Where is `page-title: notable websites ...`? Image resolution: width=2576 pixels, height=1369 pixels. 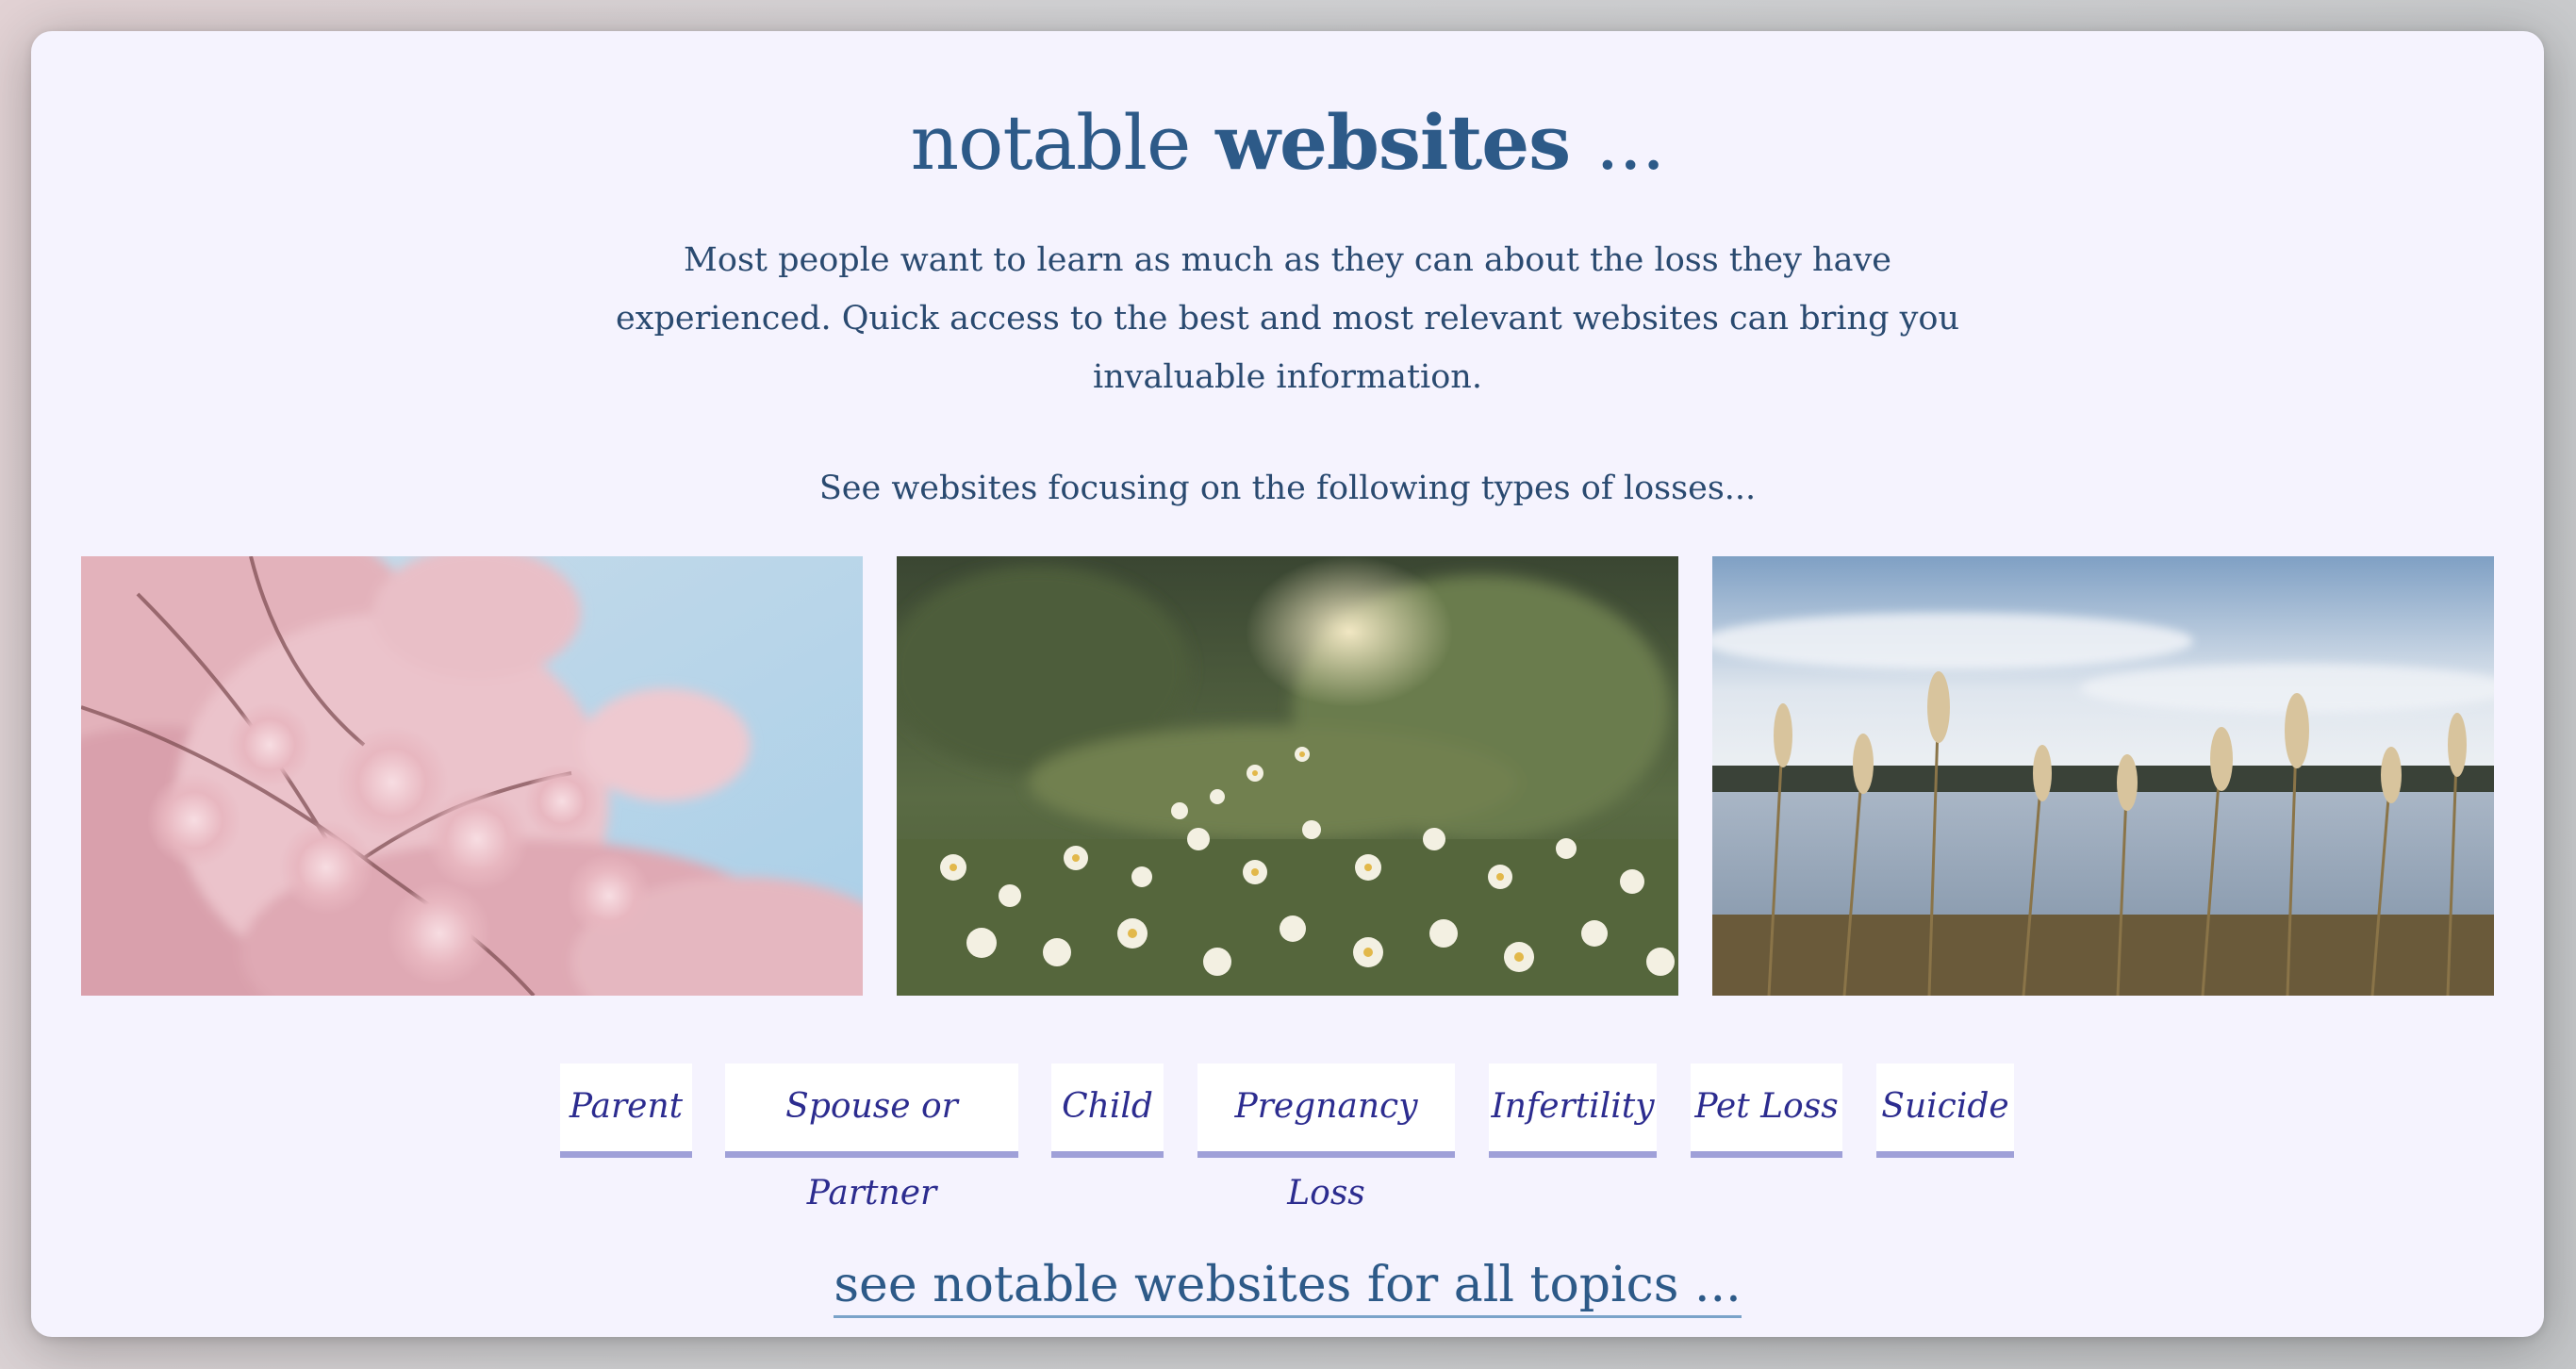 page-title: notable websites ... is located at coordinates (1287, 143).